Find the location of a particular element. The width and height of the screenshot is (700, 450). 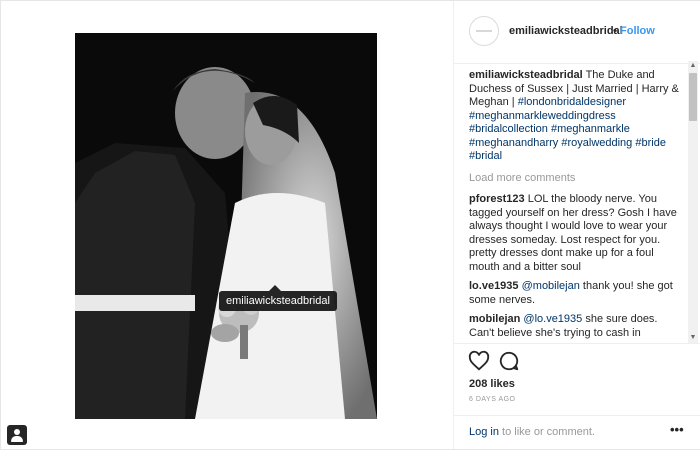

likes-count: 208 likes is located at coordinates (492, 384).